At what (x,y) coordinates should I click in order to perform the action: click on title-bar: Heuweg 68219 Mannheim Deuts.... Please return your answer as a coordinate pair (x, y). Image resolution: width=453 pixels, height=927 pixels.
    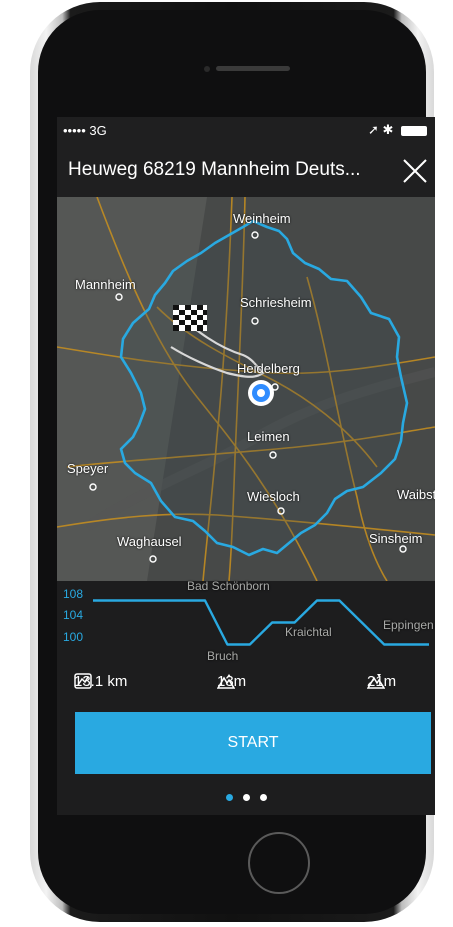
    Looking at the image, I should click on (246, 171).